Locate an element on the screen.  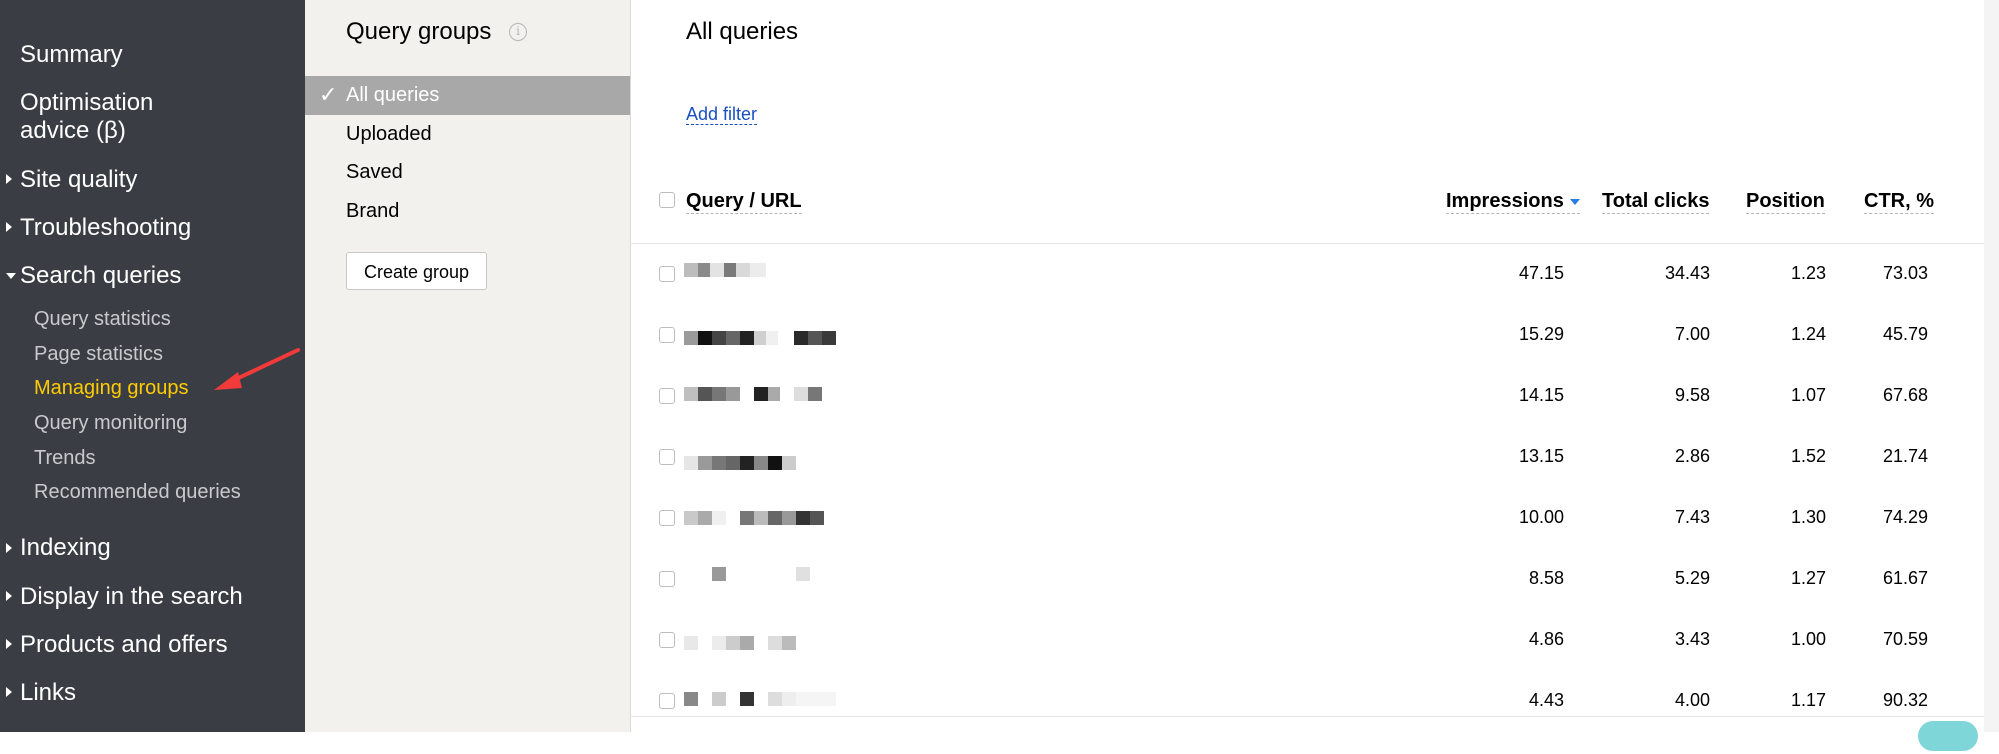
sort-desc-icon is located at coordinates (1574, 201).